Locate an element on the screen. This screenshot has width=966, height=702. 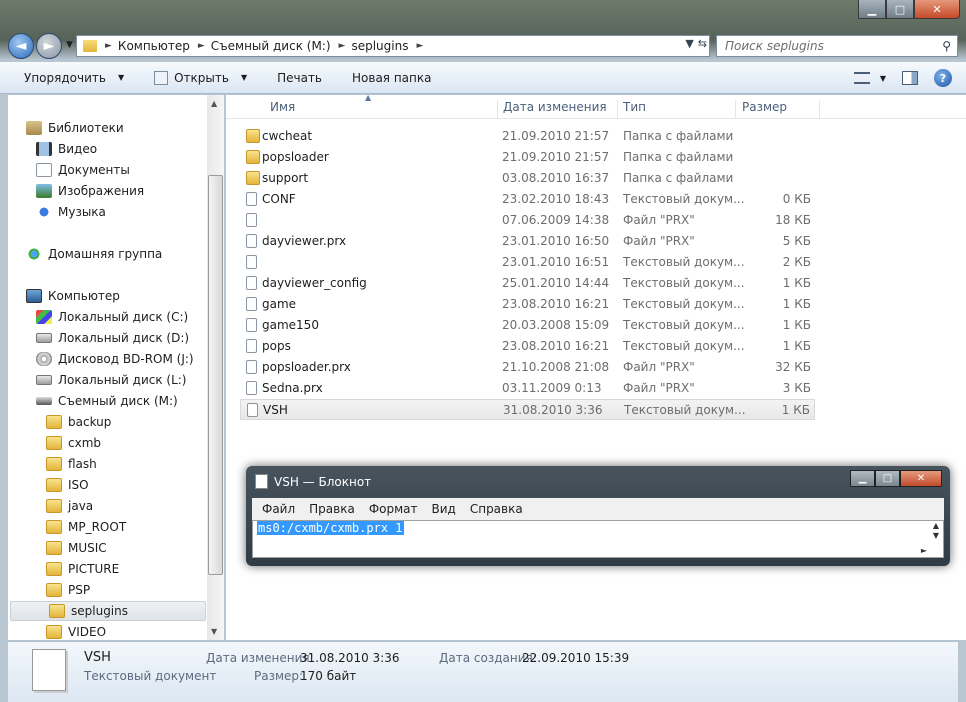
sidebar-item: Съемный диск (M:) is located at coordinates (107, 401).